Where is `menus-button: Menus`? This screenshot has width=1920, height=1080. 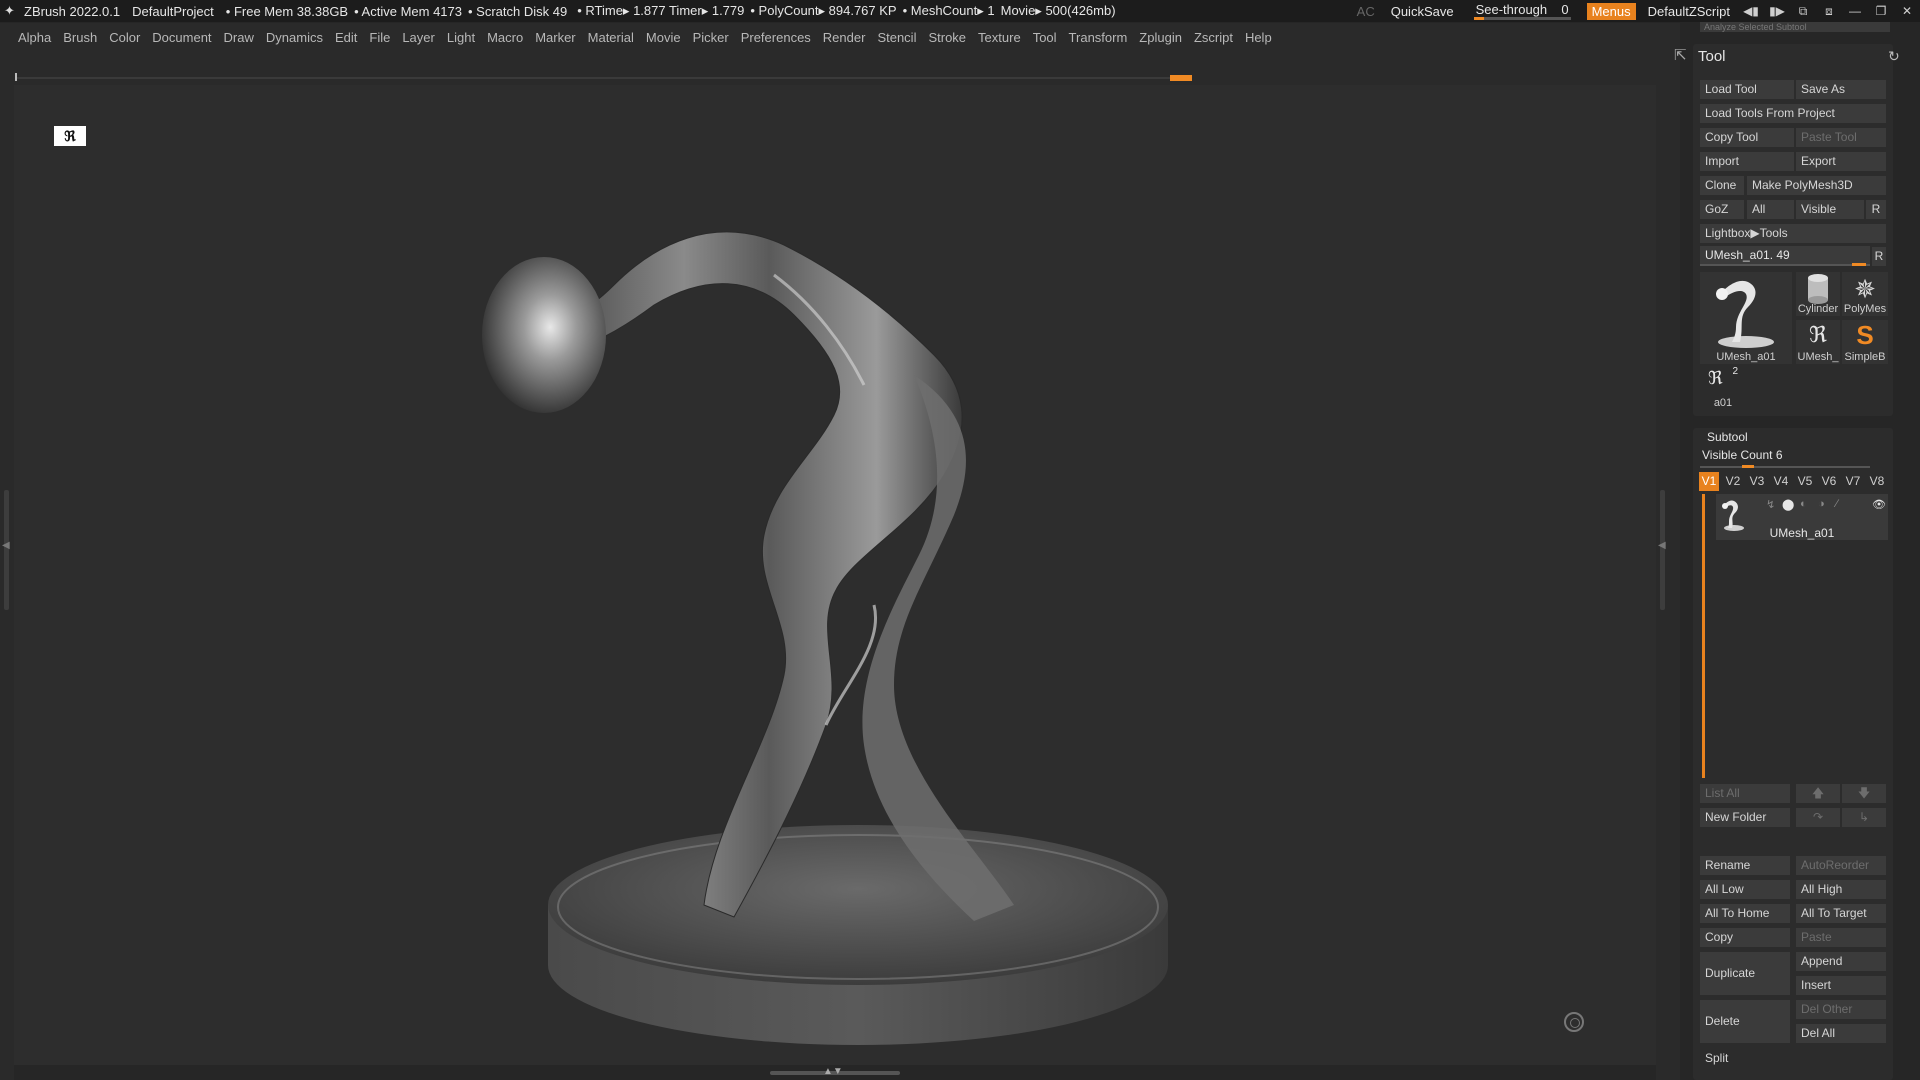
menus-button: Menus is located at coordinates (1611, 11).